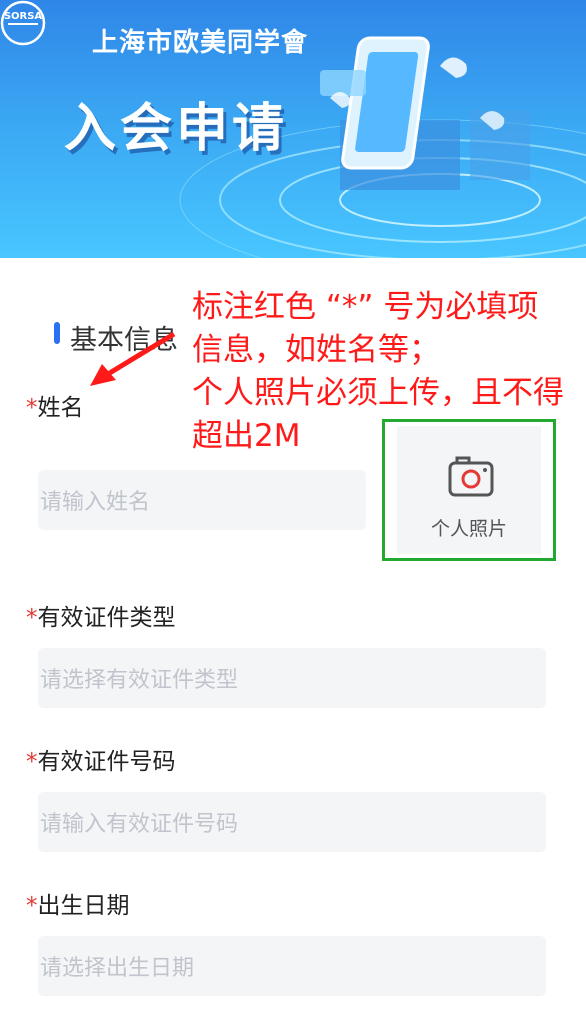  I want to click on page-title: 入会申请, so click(176, 129).